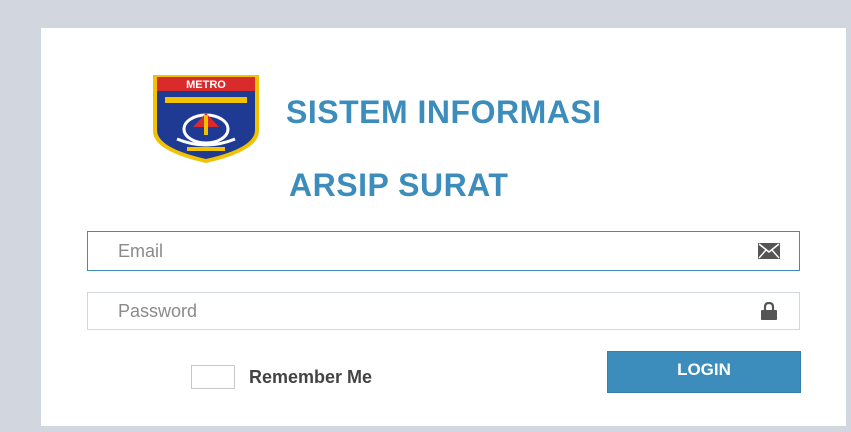  What do you see at coordinates (206, 119) in the screenshot?
I see `city-crest-icon: METRO` at bounding box center [206, 119].